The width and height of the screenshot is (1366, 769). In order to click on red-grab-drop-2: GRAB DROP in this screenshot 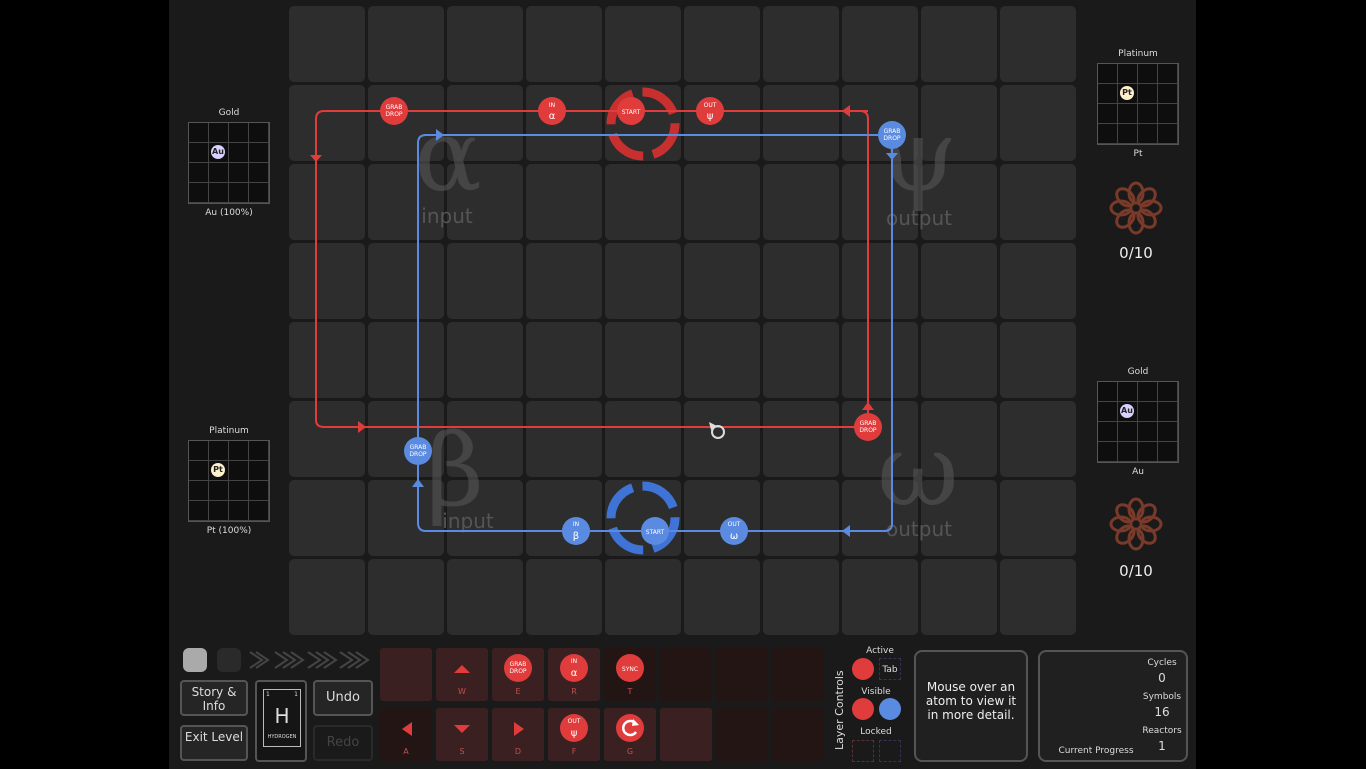, I will do `click(868, 427)`.